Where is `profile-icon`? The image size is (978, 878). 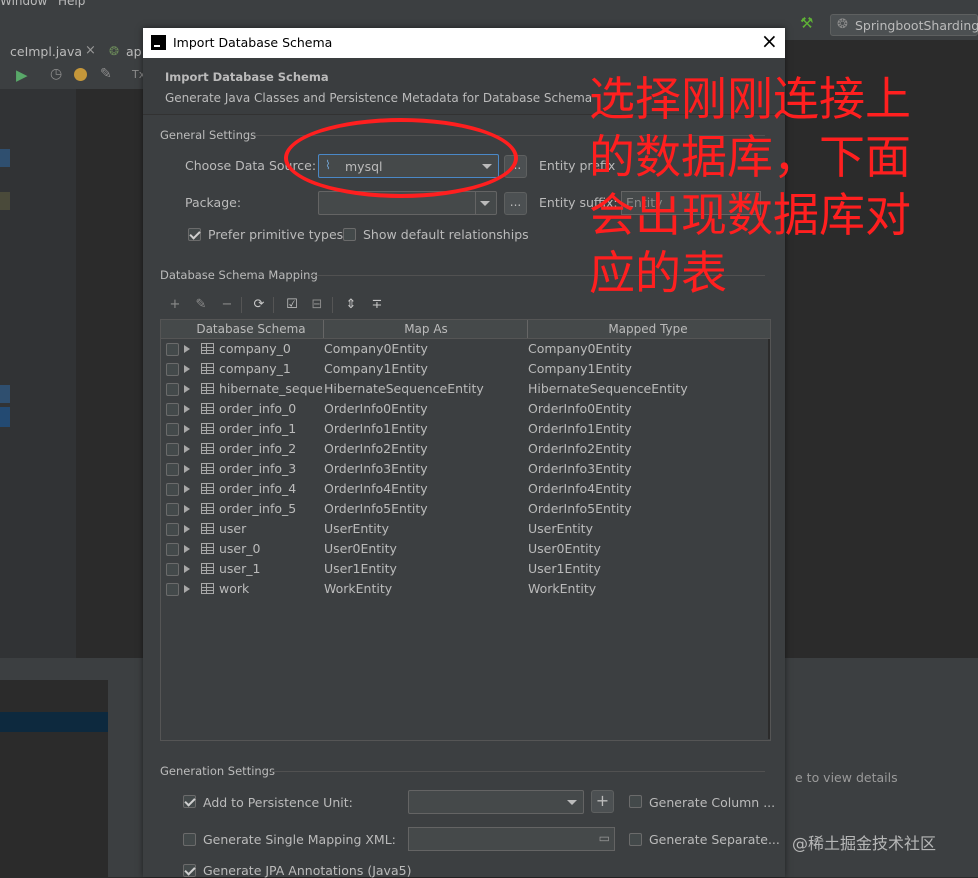
profile-icon is located at coordinates (80, 74).